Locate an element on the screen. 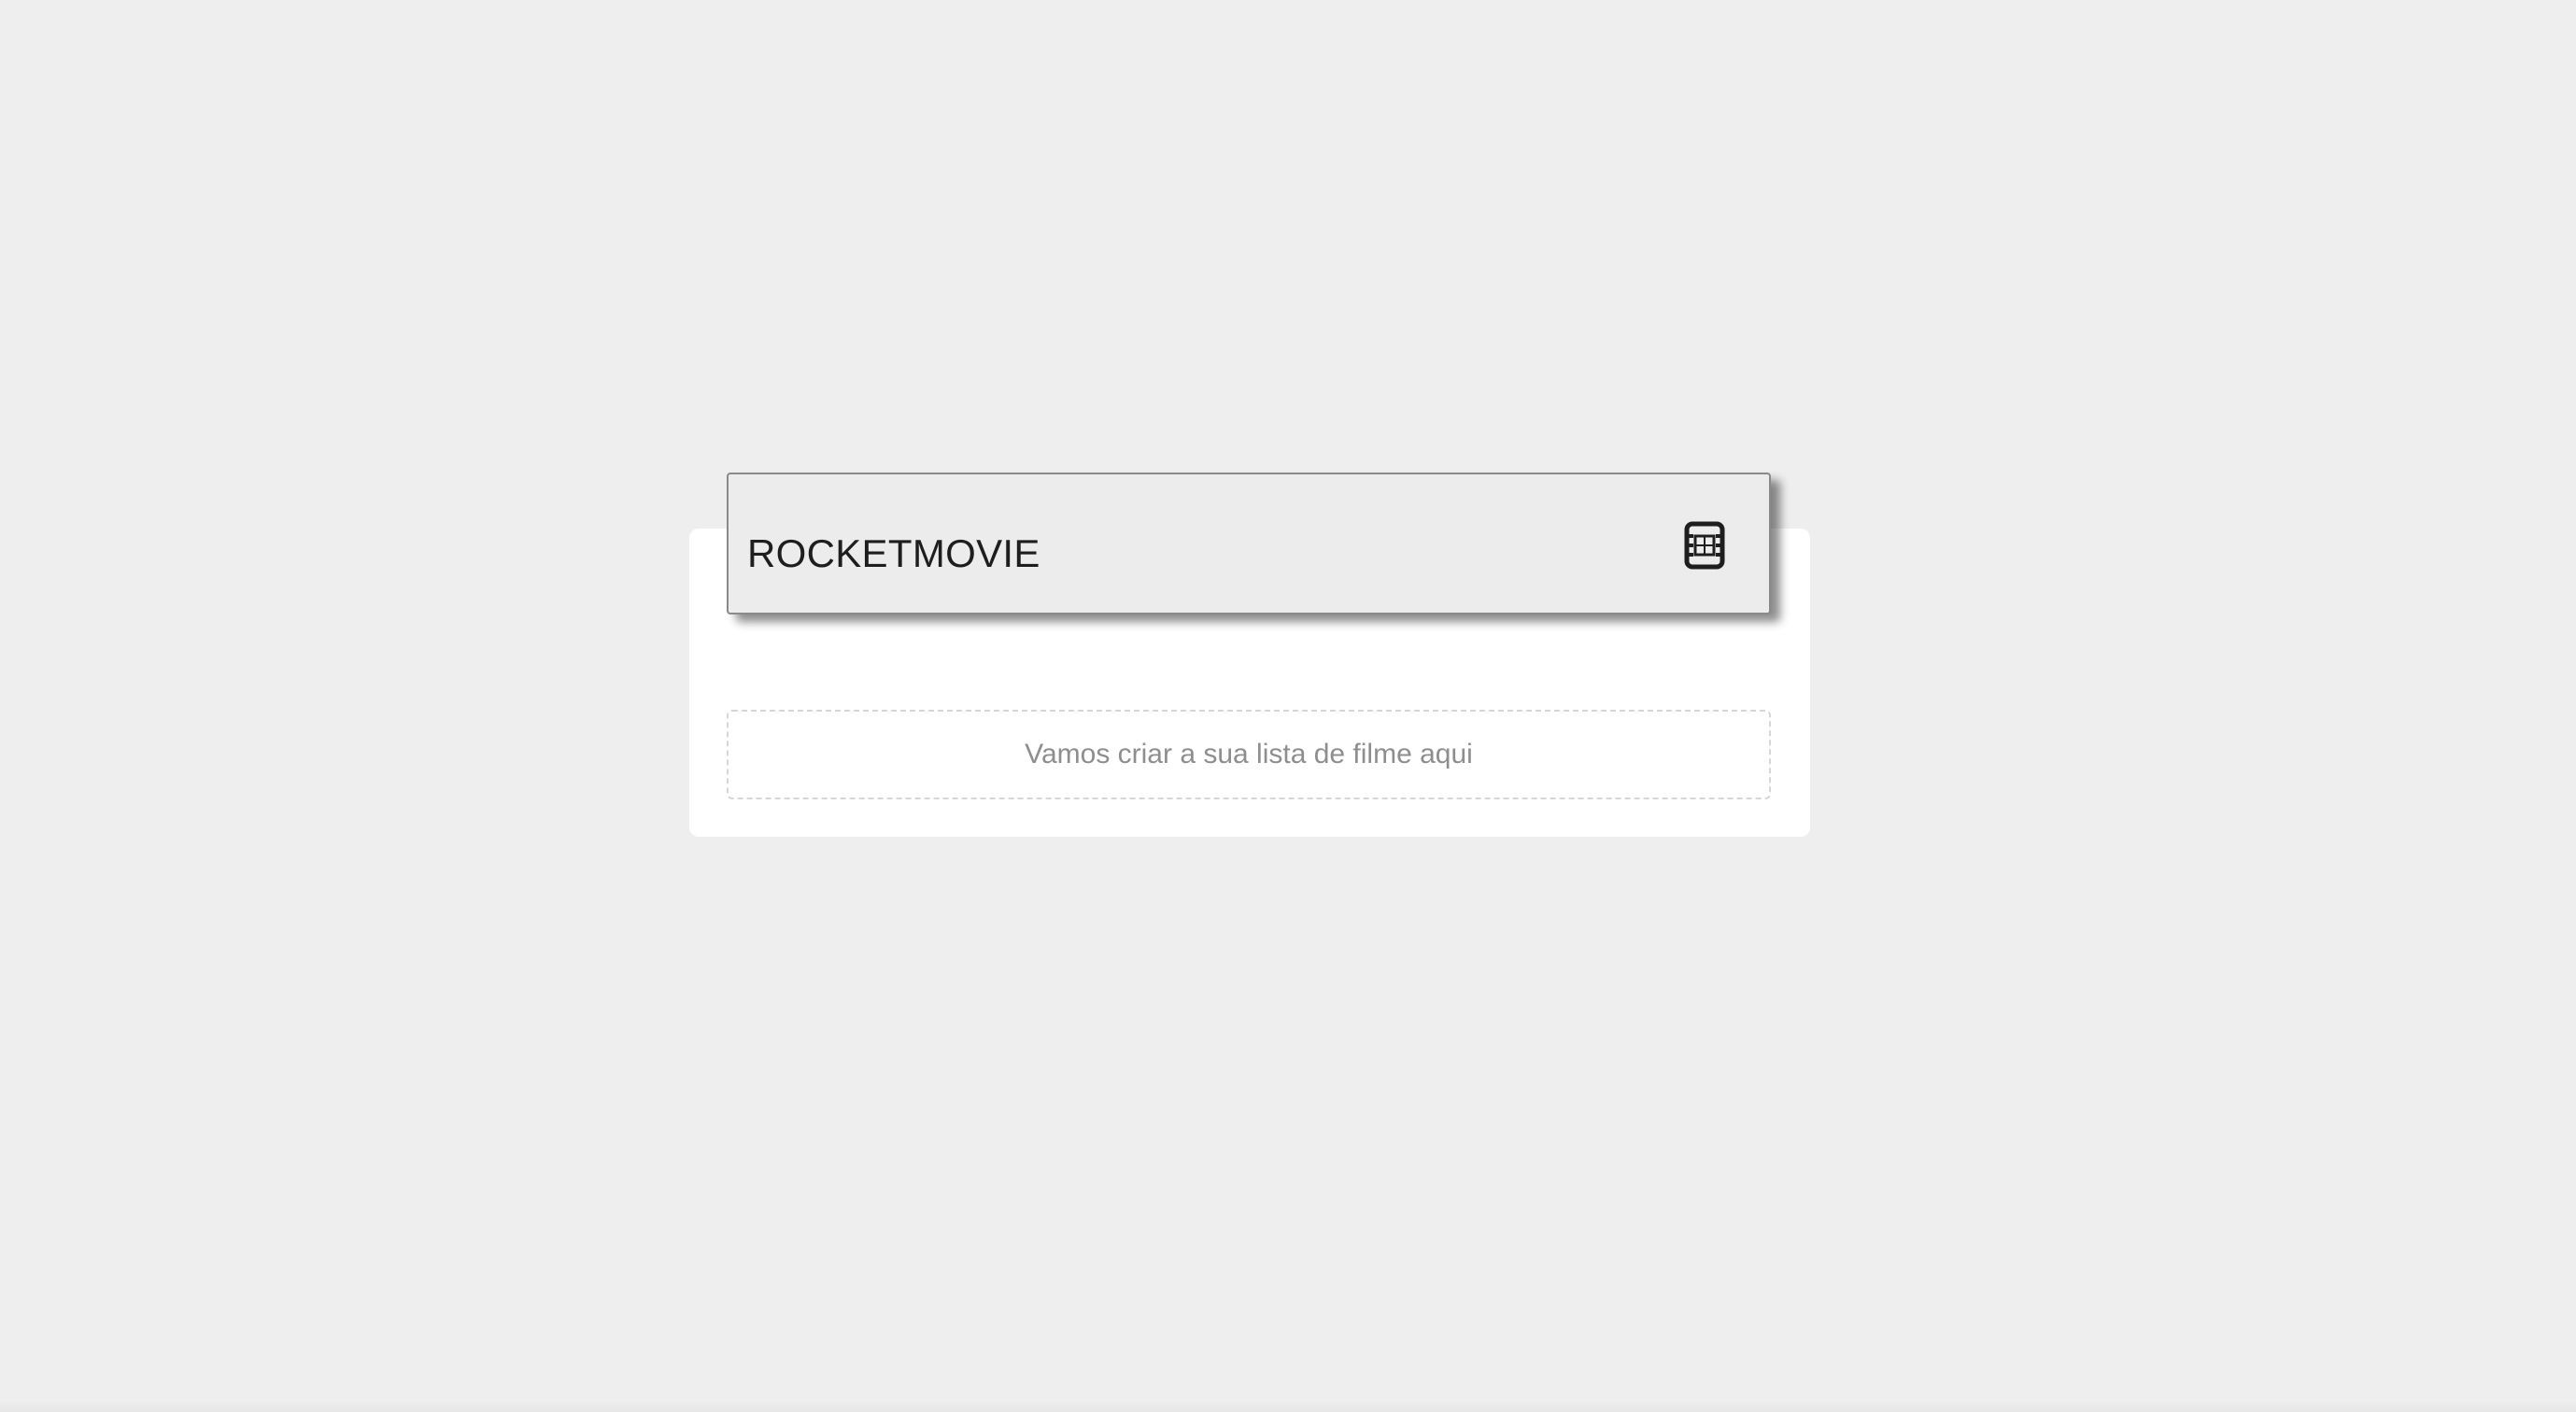 This screenshot has width=2576, height=1412. empty-list-message: Vamos criar a sua lista de filme aqui is located at coordinates (1249, 754).